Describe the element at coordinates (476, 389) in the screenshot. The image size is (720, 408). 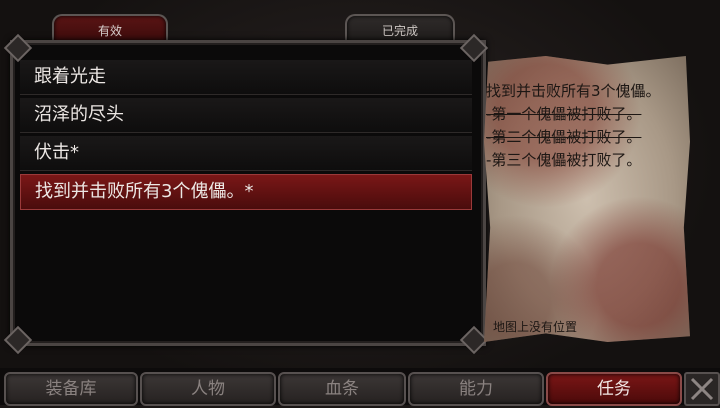
I see `nav-abilities-button: 能力` at that location.